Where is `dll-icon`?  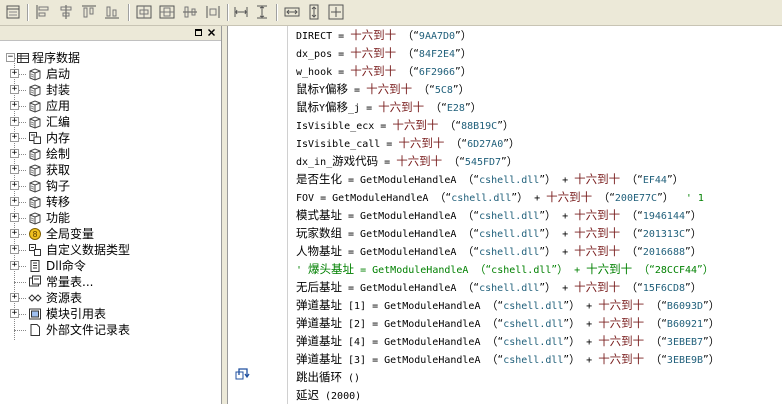 dll-icon is located at coordinates (35, 266).